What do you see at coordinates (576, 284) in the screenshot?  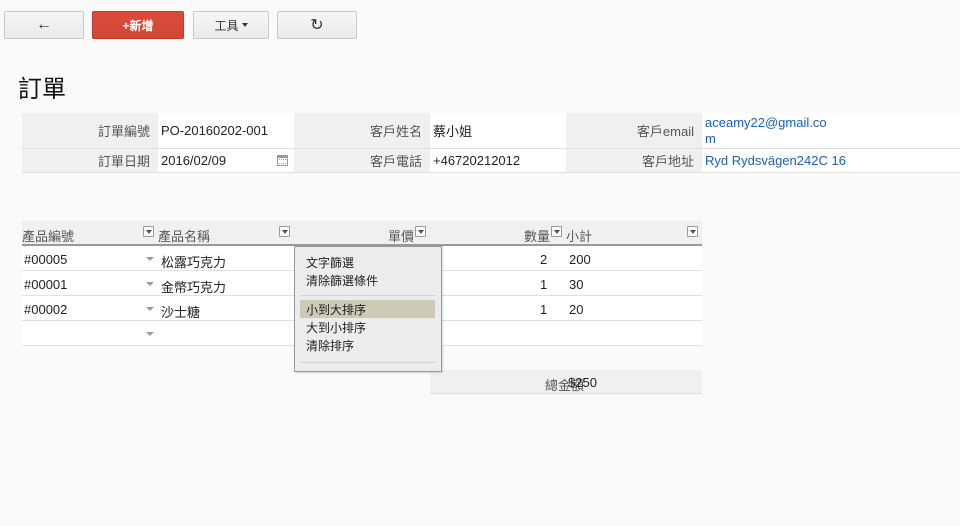 I see `subtotal-cell: 30` at bounding box center [576, 284].